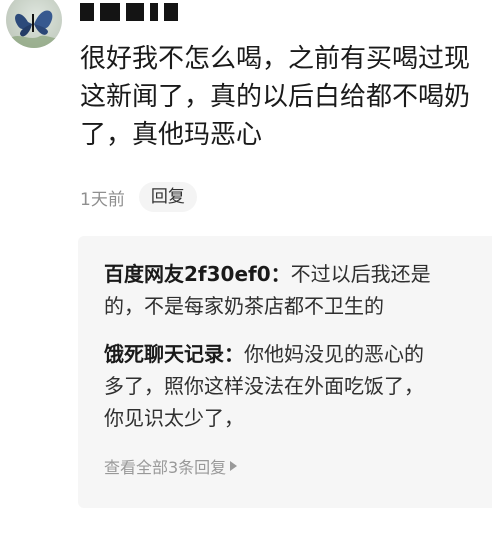 The width and height of the screenshot is (492, 534). I want to click on triangle-right-icon, so click(234, 466).